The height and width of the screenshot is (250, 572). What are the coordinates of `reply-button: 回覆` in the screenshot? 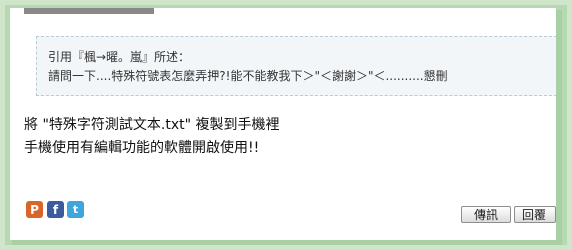 It's located at (535, 214).